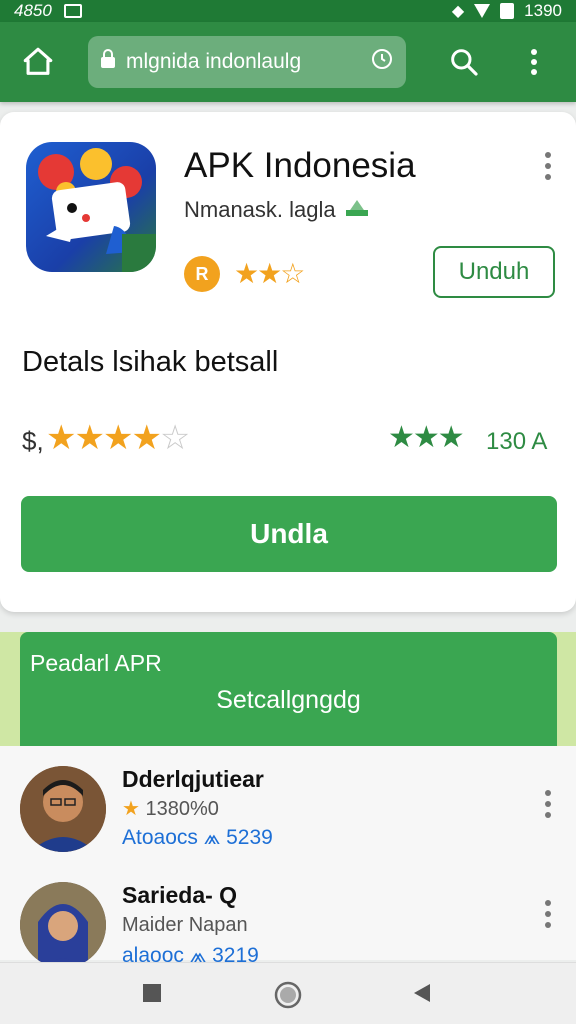  Describe the element at coordinates (104, 438) in the screenshot. I see `rating-stars-full: ★★★★` at that location.